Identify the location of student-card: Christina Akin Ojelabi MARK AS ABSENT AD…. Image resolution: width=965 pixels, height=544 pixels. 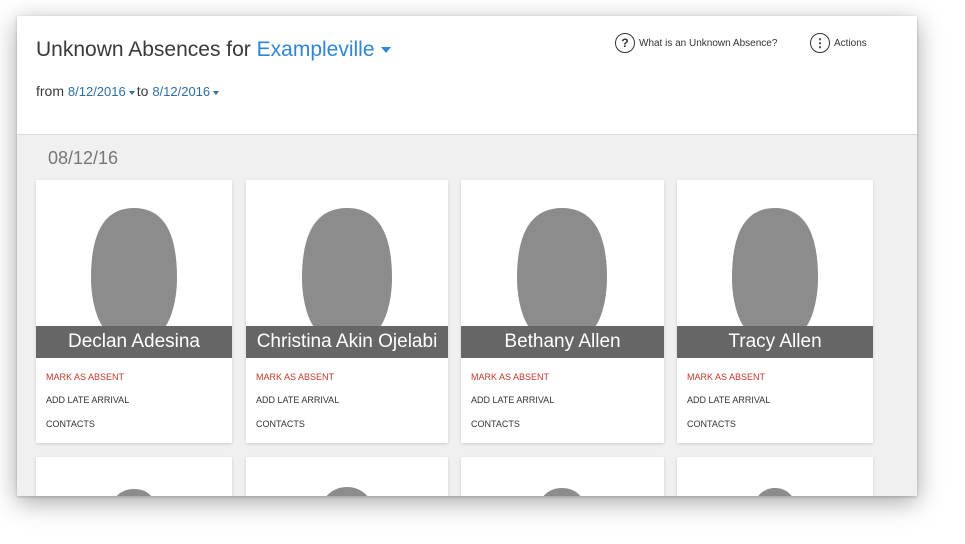
(347, 311).